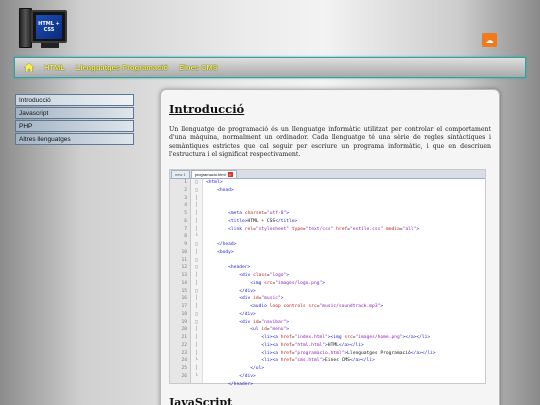  What do you see at coordinates (184, 353) in the screenshot?
I see `line-number: 23` at bounding box center [184, 353].